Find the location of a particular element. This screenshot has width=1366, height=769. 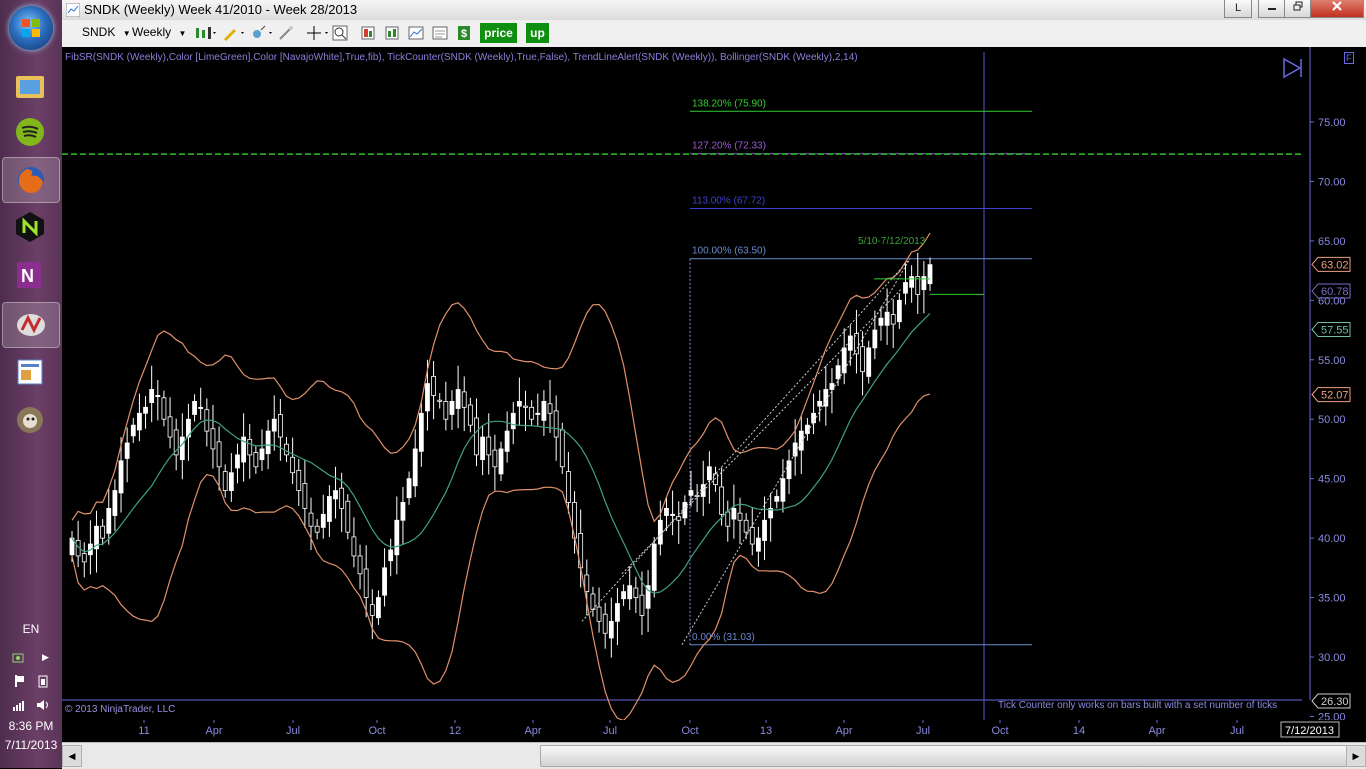

minimize-button is located at coordinates (1272, 9).